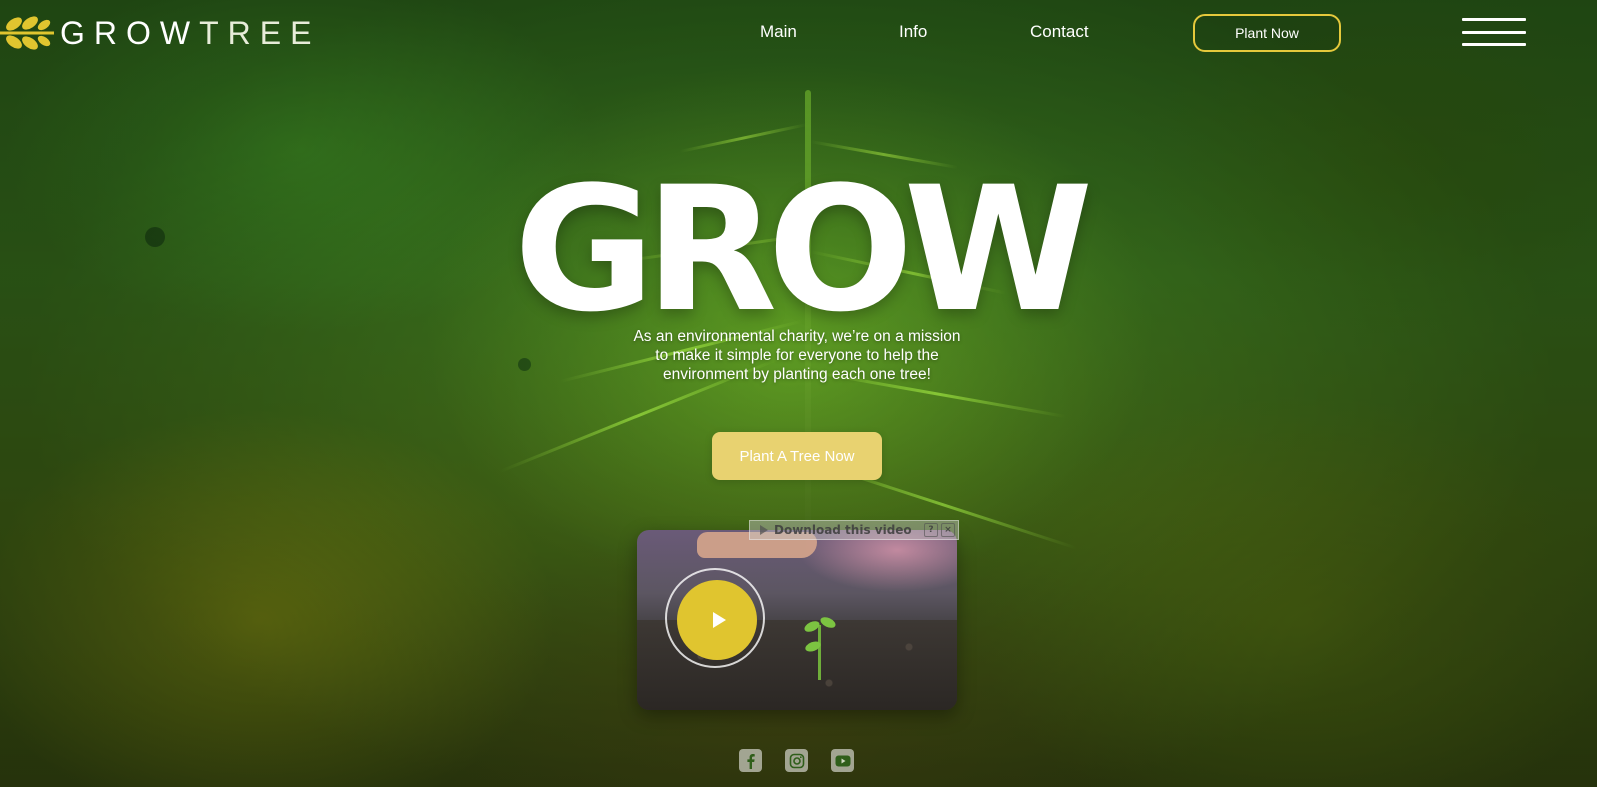  What do you see at coordinates (778, 32) in the screenshot?
I see `nav-link-main: Main` at bounding box center [778, 32].